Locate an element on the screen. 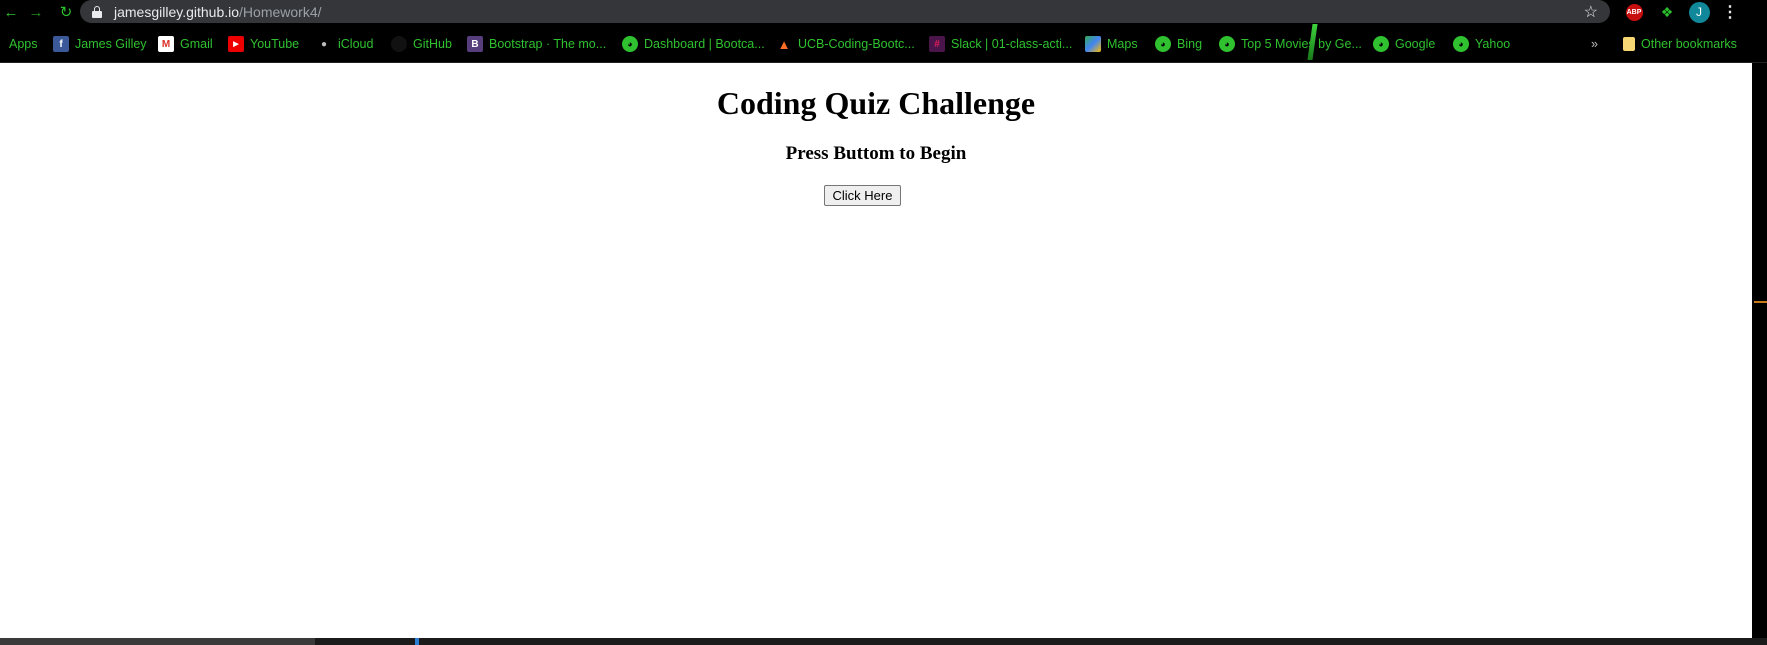 The width and height of the screenshot is (1767, 645). bookmark-label: James Gilley is located at coordinates (111, 44).